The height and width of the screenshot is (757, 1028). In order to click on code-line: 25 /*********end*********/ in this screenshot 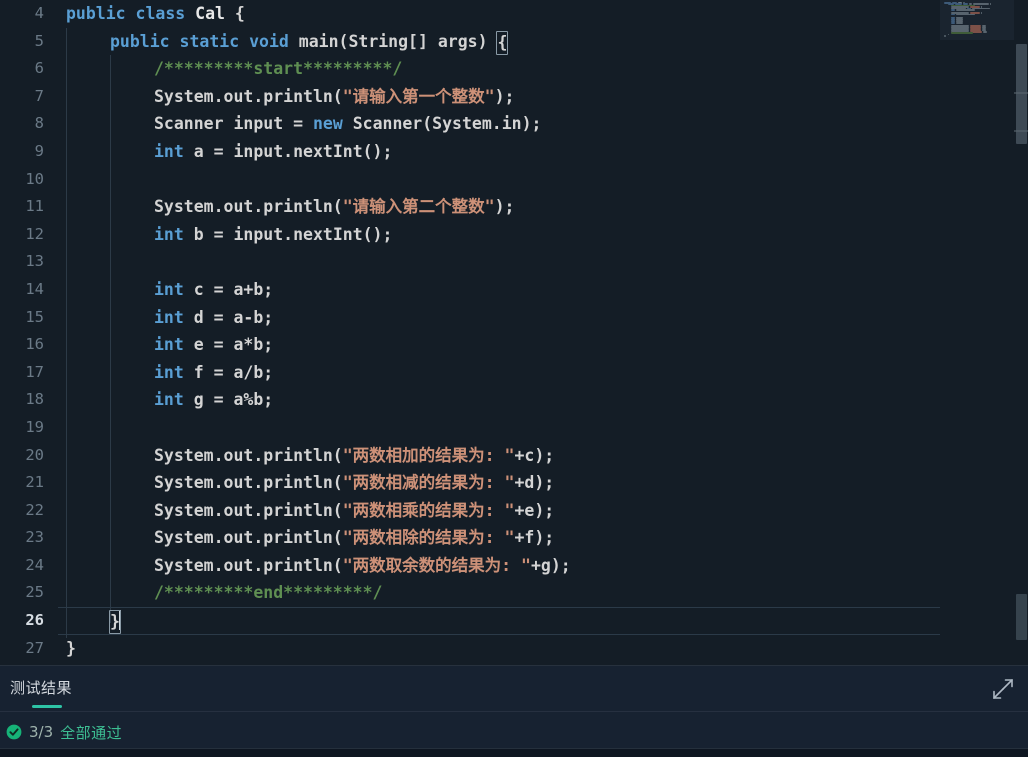, I will do `click(514, 593)`.